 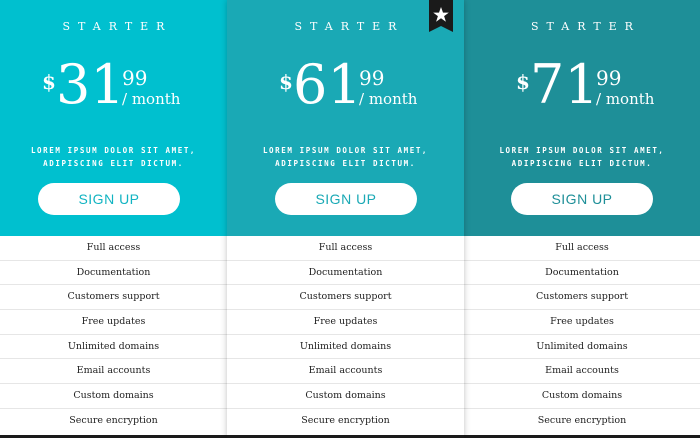 What do you see at coordinates (564, 84) in the screenshot?
I see `price-amount: 71` at bounding box center [564, 84].